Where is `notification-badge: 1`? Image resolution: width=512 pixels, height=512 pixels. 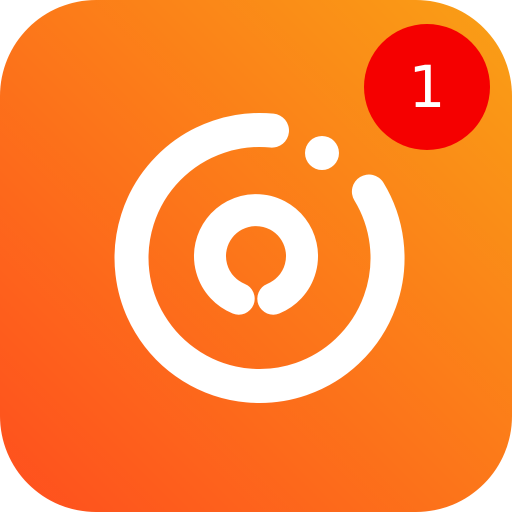 notification-badge: 1 is located at coordinates (427, 87).